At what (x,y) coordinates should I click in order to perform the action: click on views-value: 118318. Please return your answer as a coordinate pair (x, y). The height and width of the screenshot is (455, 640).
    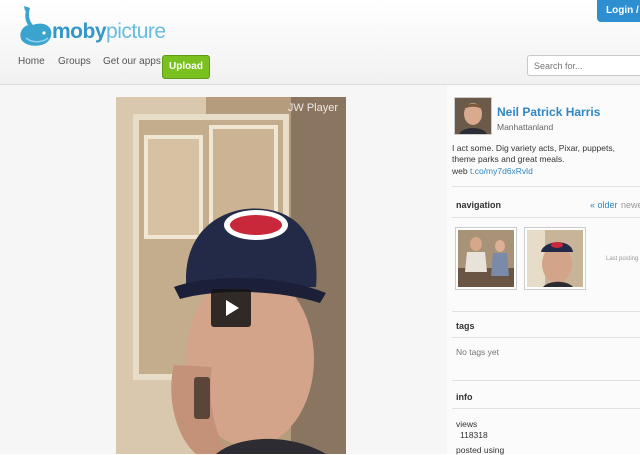
    Looking at the image, I should click on (474, 435).